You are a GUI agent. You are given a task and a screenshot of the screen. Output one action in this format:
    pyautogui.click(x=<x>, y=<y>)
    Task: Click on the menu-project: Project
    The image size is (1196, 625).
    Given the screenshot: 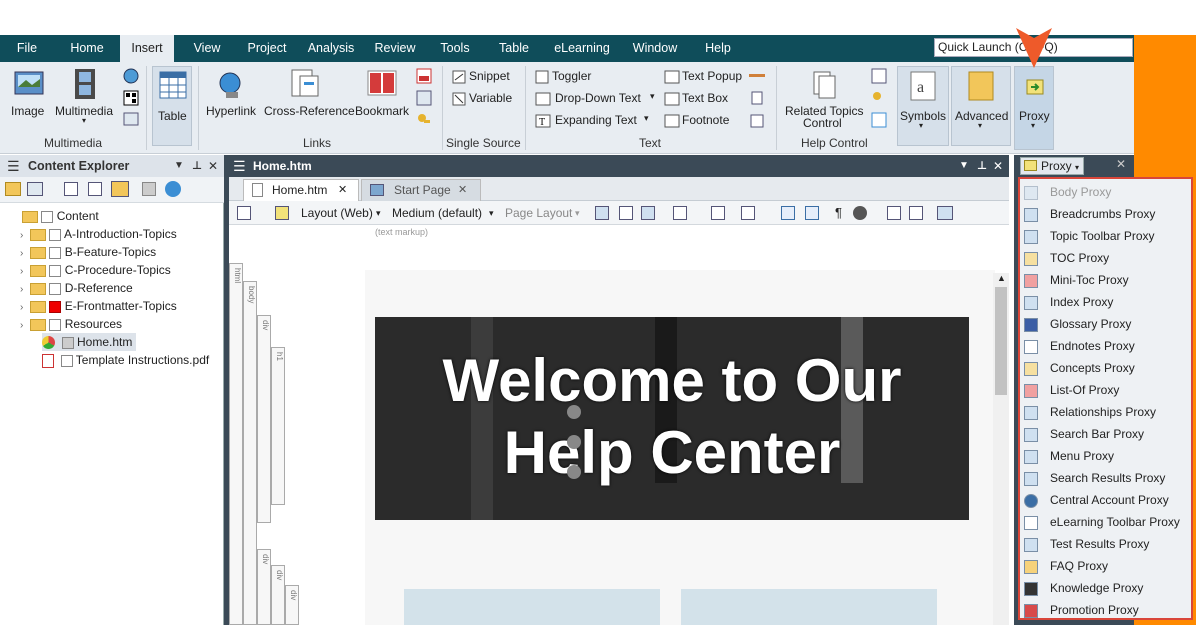 What is the action you would take?
    pyautogui.click(x=267, y=48)
    